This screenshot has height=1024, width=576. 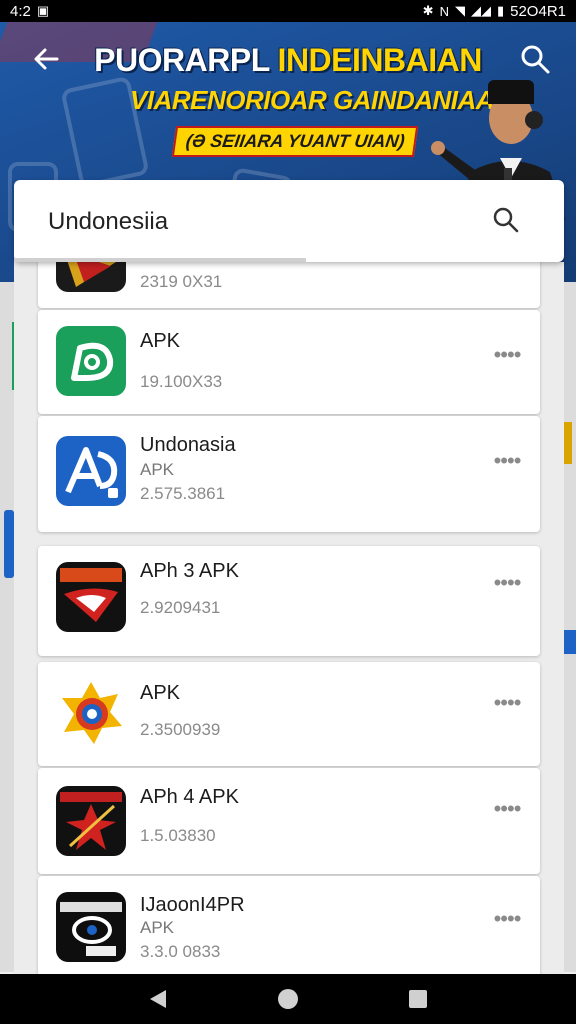 I want to click on nfc-icon: N, so click(x=444, y=11).